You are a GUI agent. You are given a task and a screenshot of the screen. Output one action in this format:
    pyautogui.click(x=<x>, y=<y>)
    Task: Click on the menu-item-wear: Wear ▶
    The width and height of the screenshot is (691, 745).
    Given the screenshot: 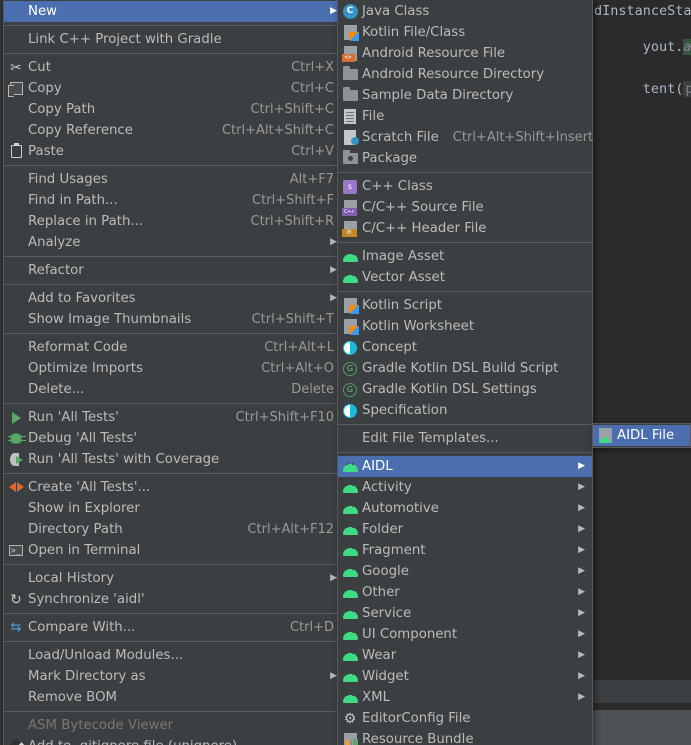 What is the action you would take?
    pyautogui.click(x=465, y=655)
    